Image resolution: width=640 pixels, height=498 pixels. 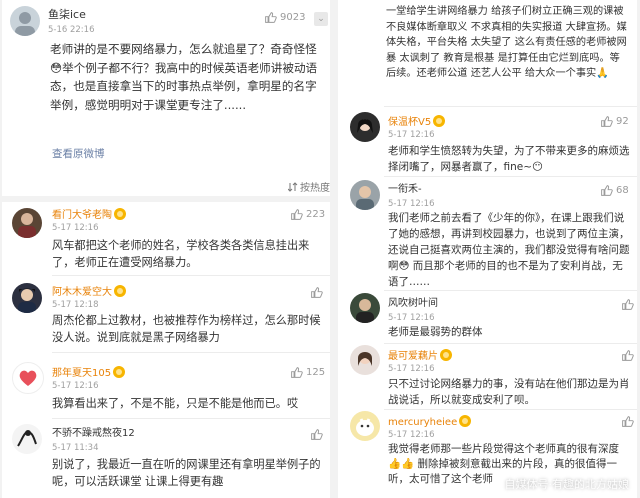 I want to click on comment-text: 周杰伦都上过教材，也被推荐作为榜样过，怎么那时候没人说。说到底就是黑子网络暴力, so click(x=186, y=329).